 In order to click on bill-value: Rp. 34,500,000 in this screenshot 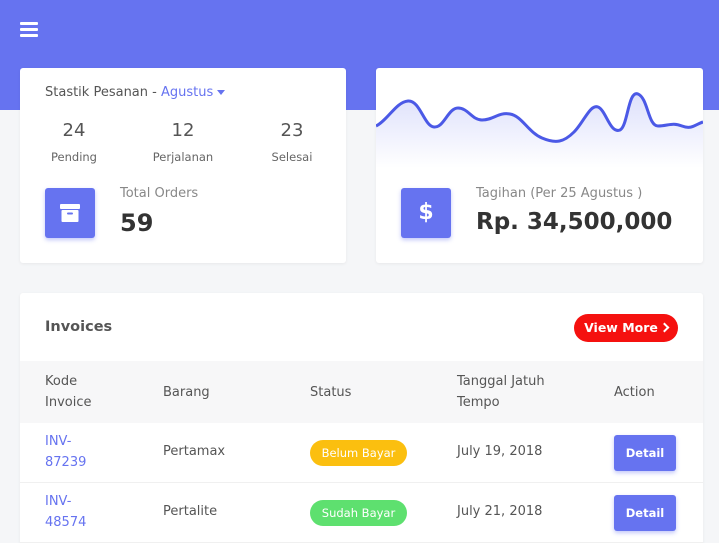, I will do `click(574, 222)`.